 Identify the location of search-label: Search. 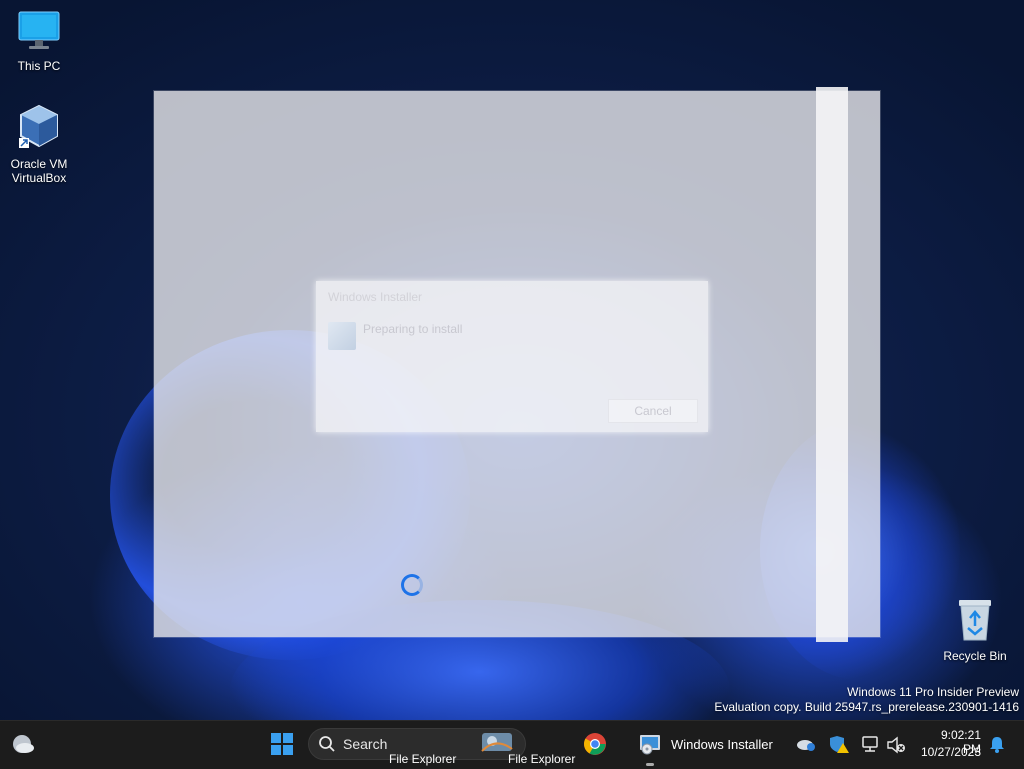
(365, 744).